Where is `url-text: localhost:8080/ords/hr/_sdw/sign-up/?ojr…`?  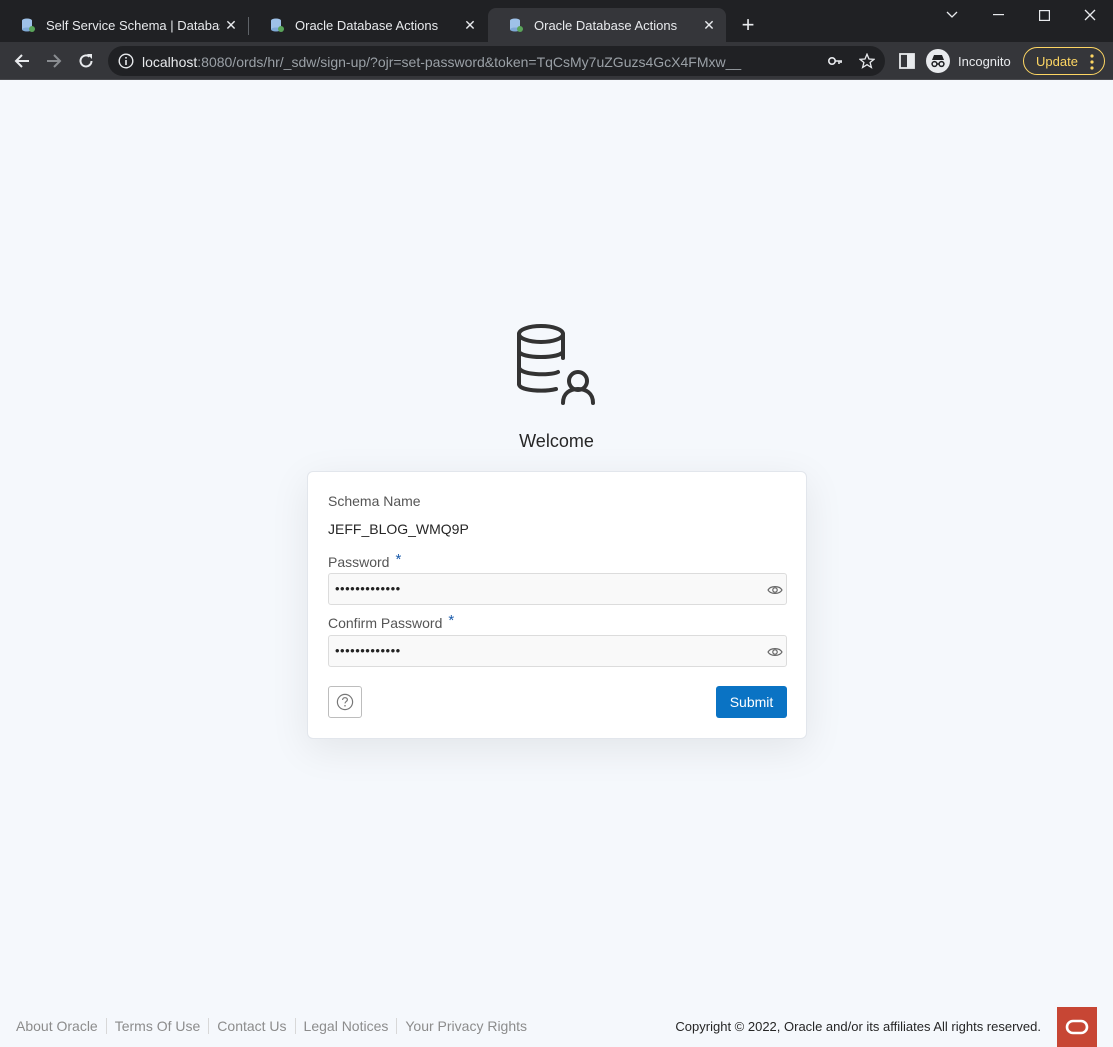
url-text: localhost:8080/ords/hr/_sdw/sign-up/?ojr… is located at coordinates (441, 62).